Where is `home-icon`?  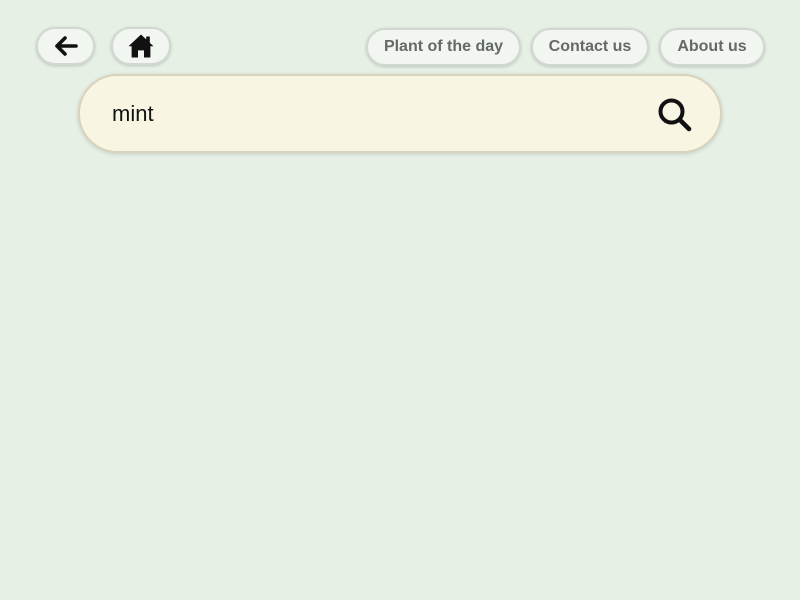
home-icon is located at coordinates (141, 46).